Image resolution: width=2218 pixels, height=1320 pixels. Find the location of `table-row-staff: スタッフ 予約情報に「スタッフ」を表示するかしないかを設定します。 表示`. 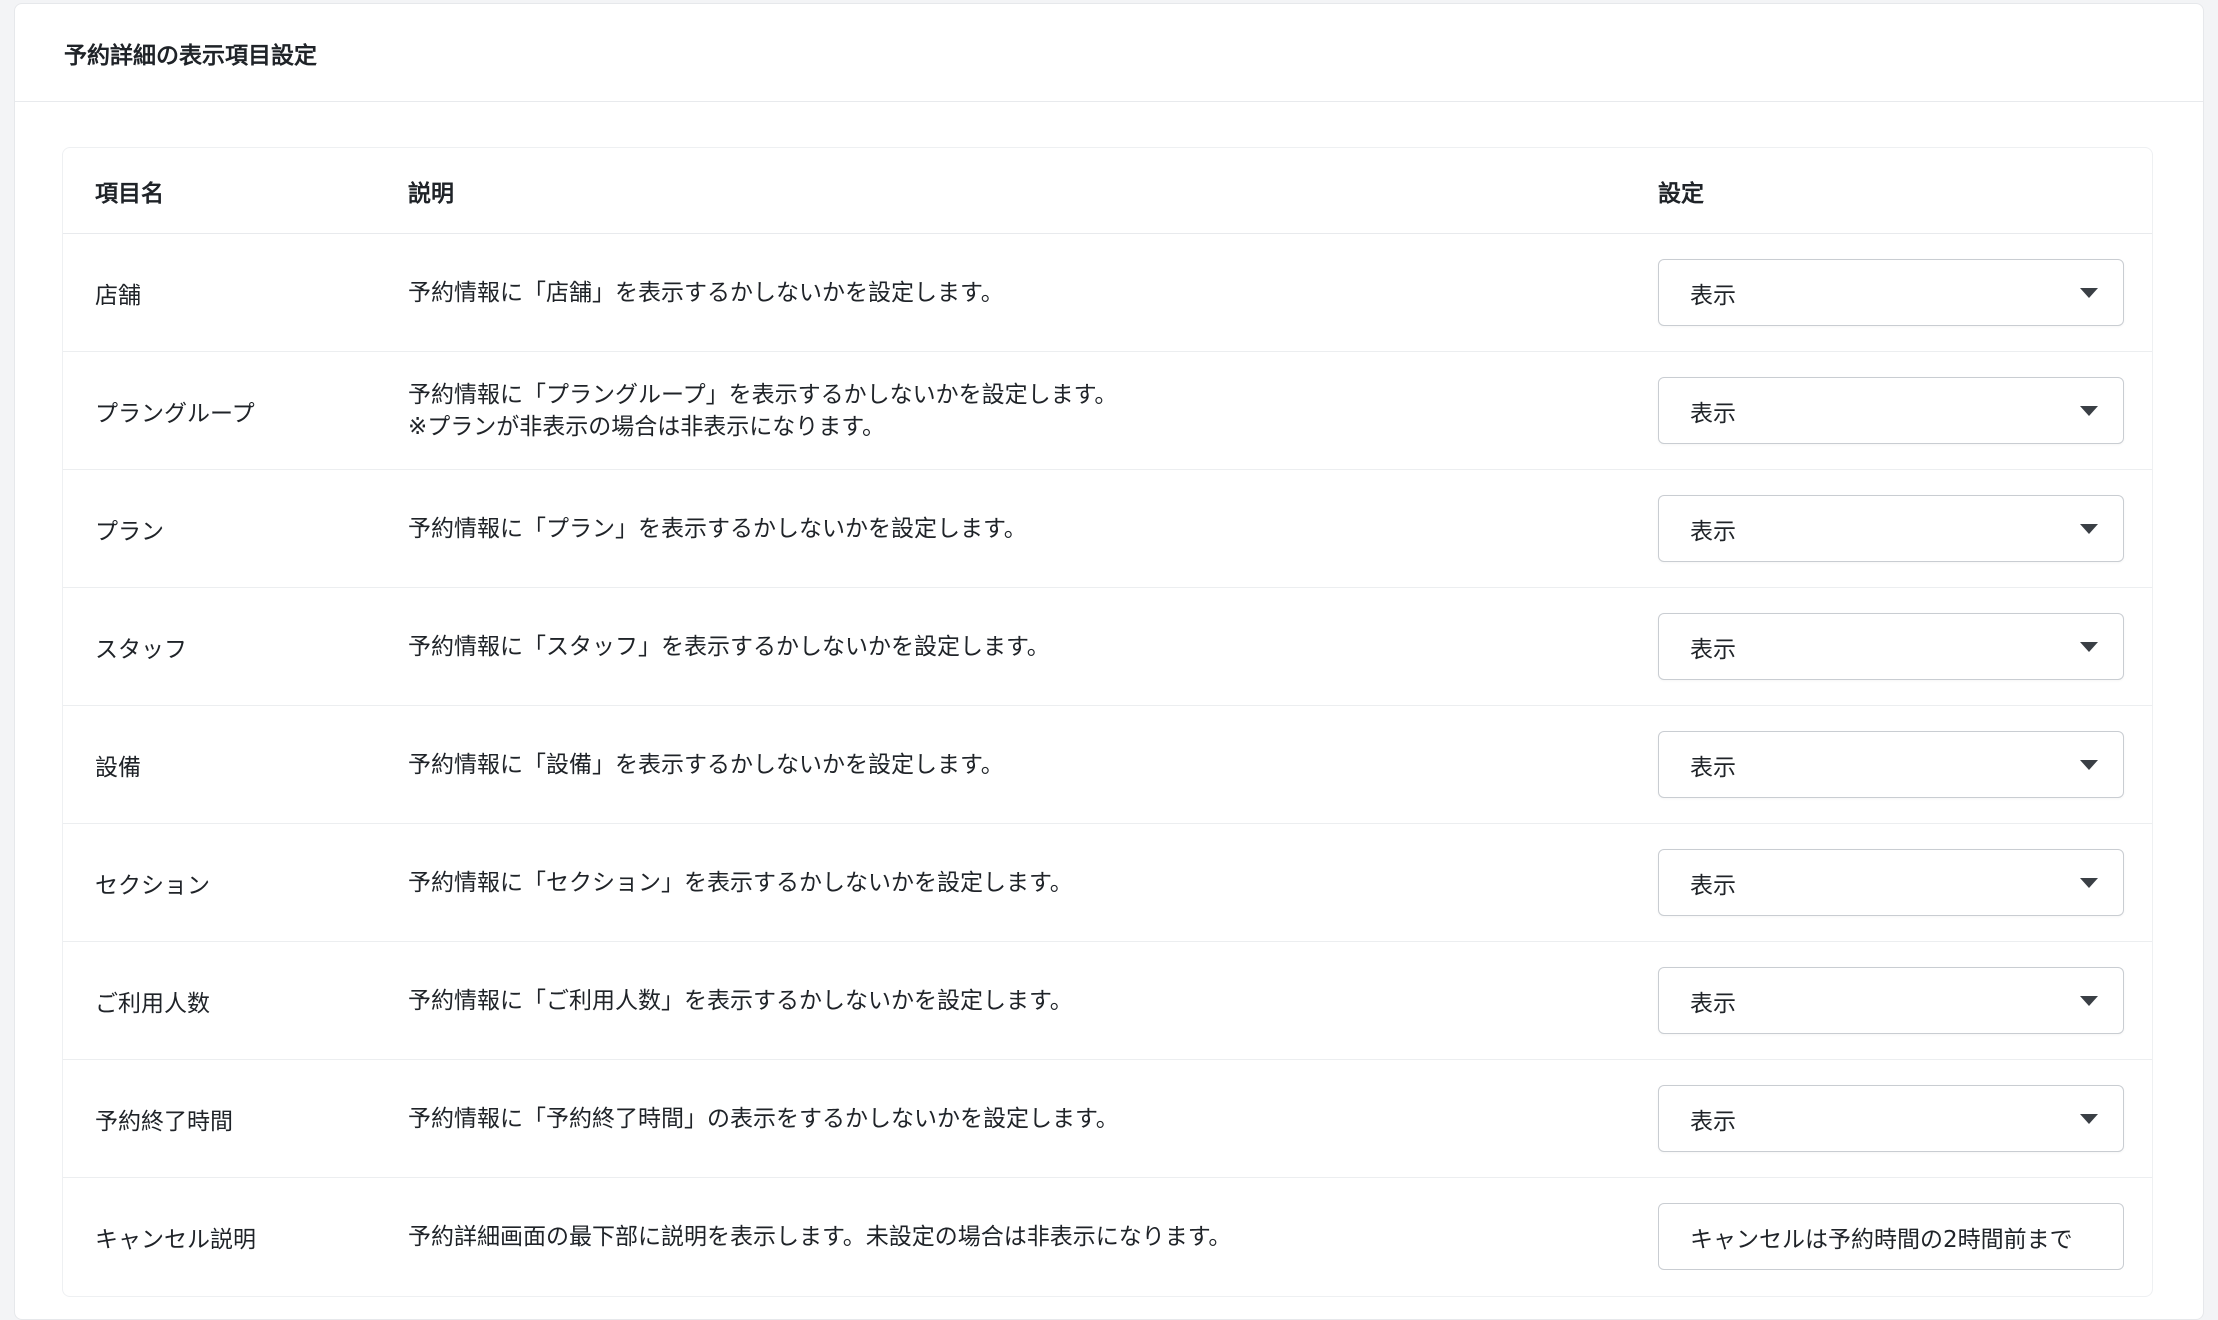

table-row-staff: スタッフ 予約情報に「スタッフ」を表示するかしないかを設定します。 表示 is located at coordinates (1107, 647).